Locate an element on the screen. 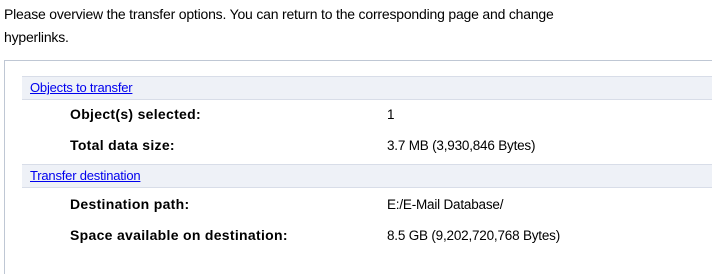  section-header-destination: Transfer destination is located at coordinates (367, 176).